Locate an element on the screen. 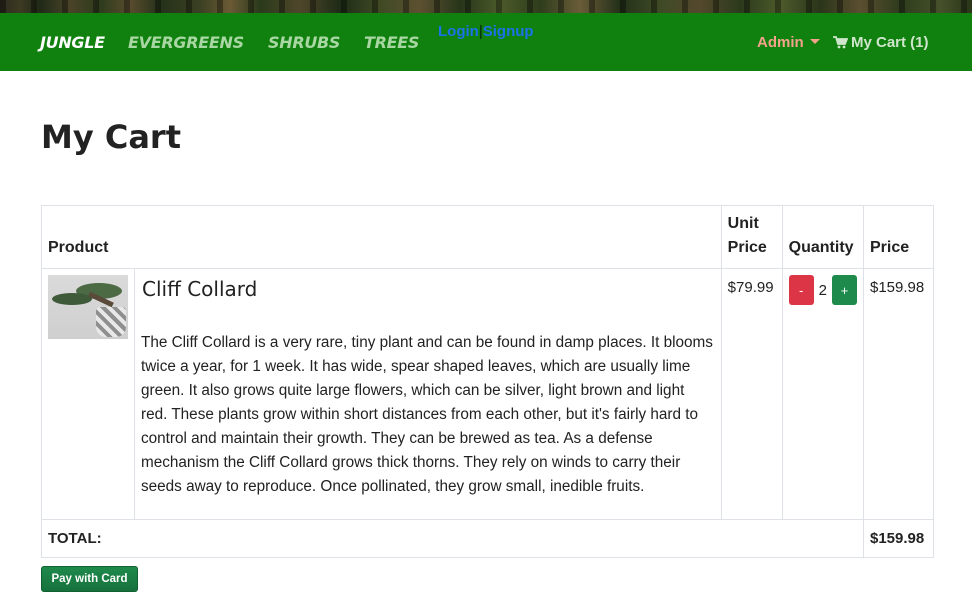  quantity-value: 2 is located at coordinates (822, 290).